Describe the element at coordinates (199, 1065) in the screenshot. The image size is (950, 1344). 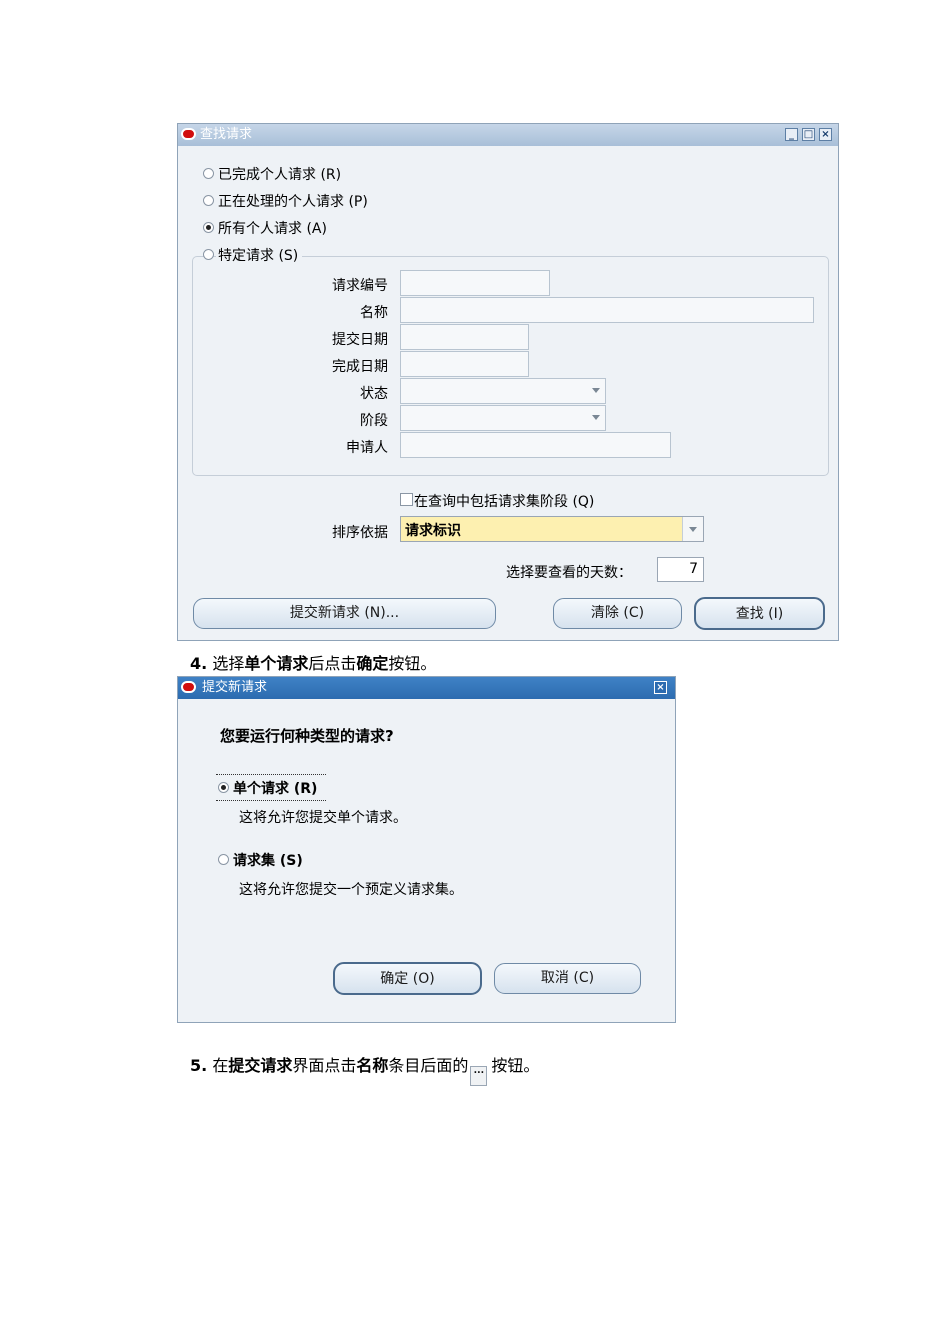
I see `step-number: 5.` at that location.